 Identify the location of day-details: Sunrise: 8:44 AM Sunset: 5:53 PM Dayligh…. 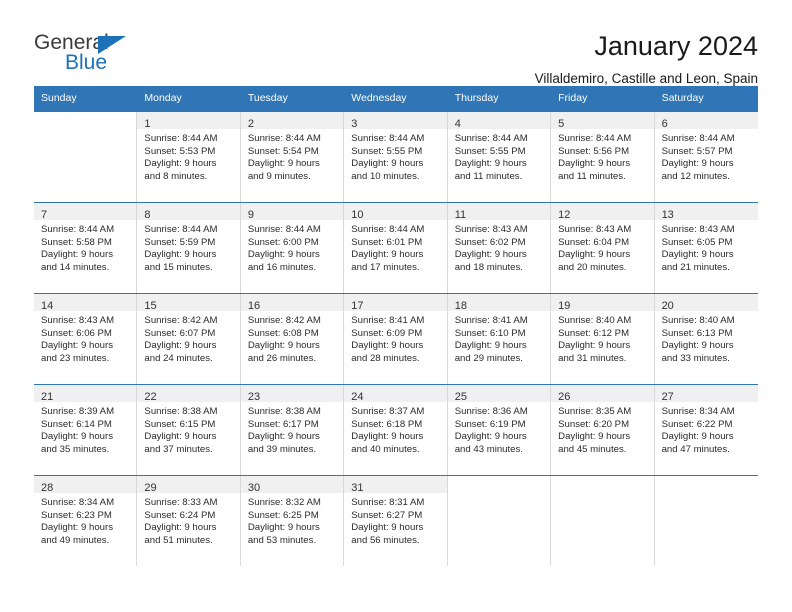
(188, 156).